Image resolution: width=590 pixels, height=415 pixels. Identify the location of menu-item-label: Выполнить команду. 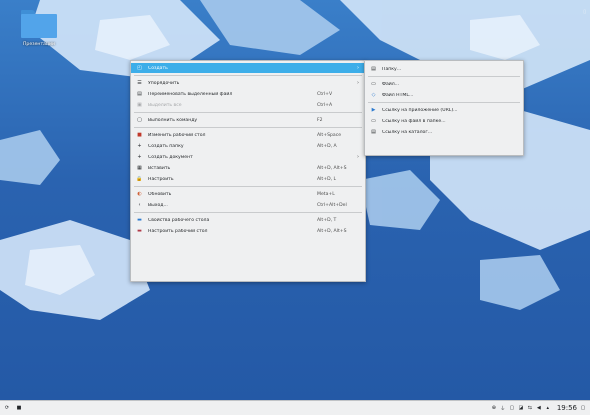
(173, 120).